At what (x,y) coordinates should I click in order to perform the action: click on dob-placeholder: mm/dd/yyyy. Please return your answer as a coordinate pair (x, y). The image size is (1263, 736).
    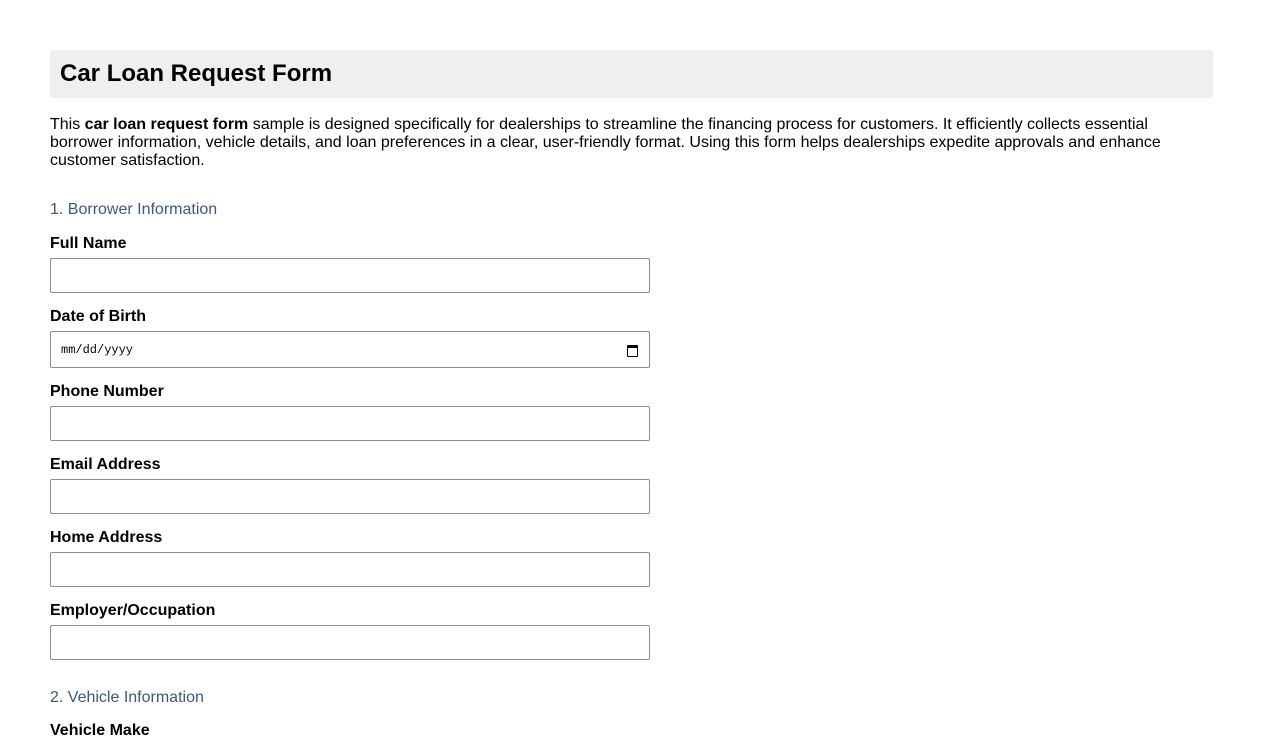
    Looking at the image, I should click on (97, 349).